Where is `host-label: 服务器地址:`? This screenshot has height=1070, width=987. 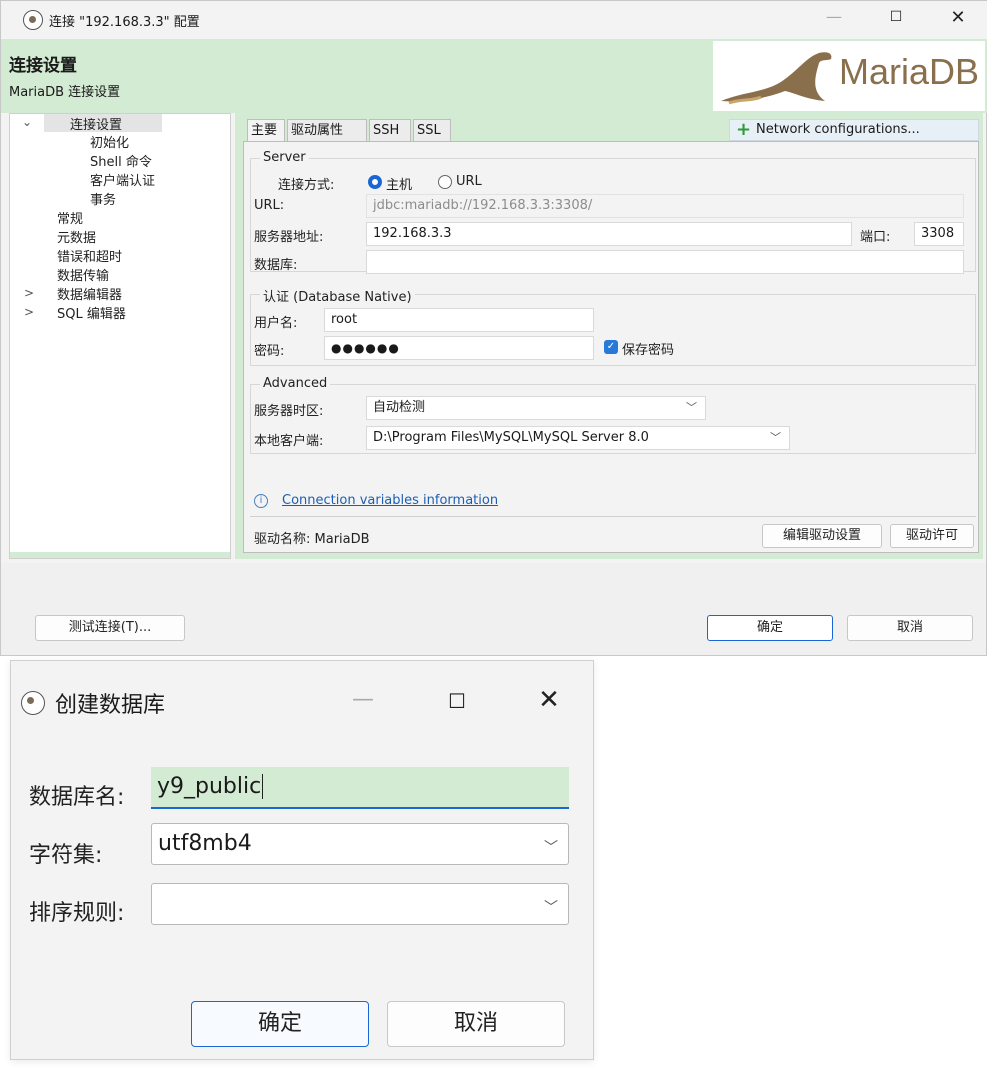
host-label: 服务器地址: is located at coordinates (289, 237).